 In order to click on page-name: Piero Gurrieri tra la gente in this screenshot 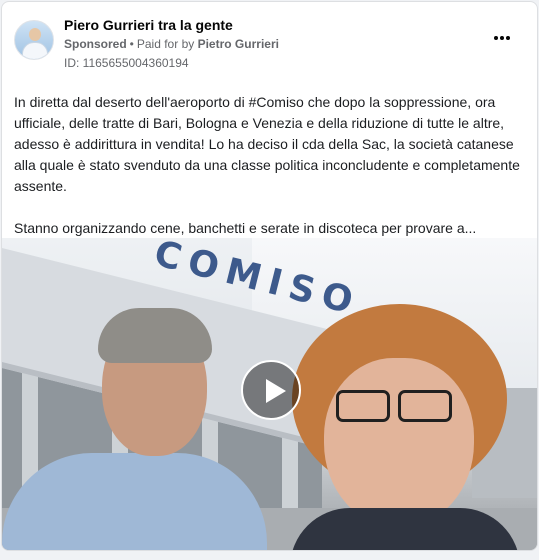, I will do `click(148, 25)`.